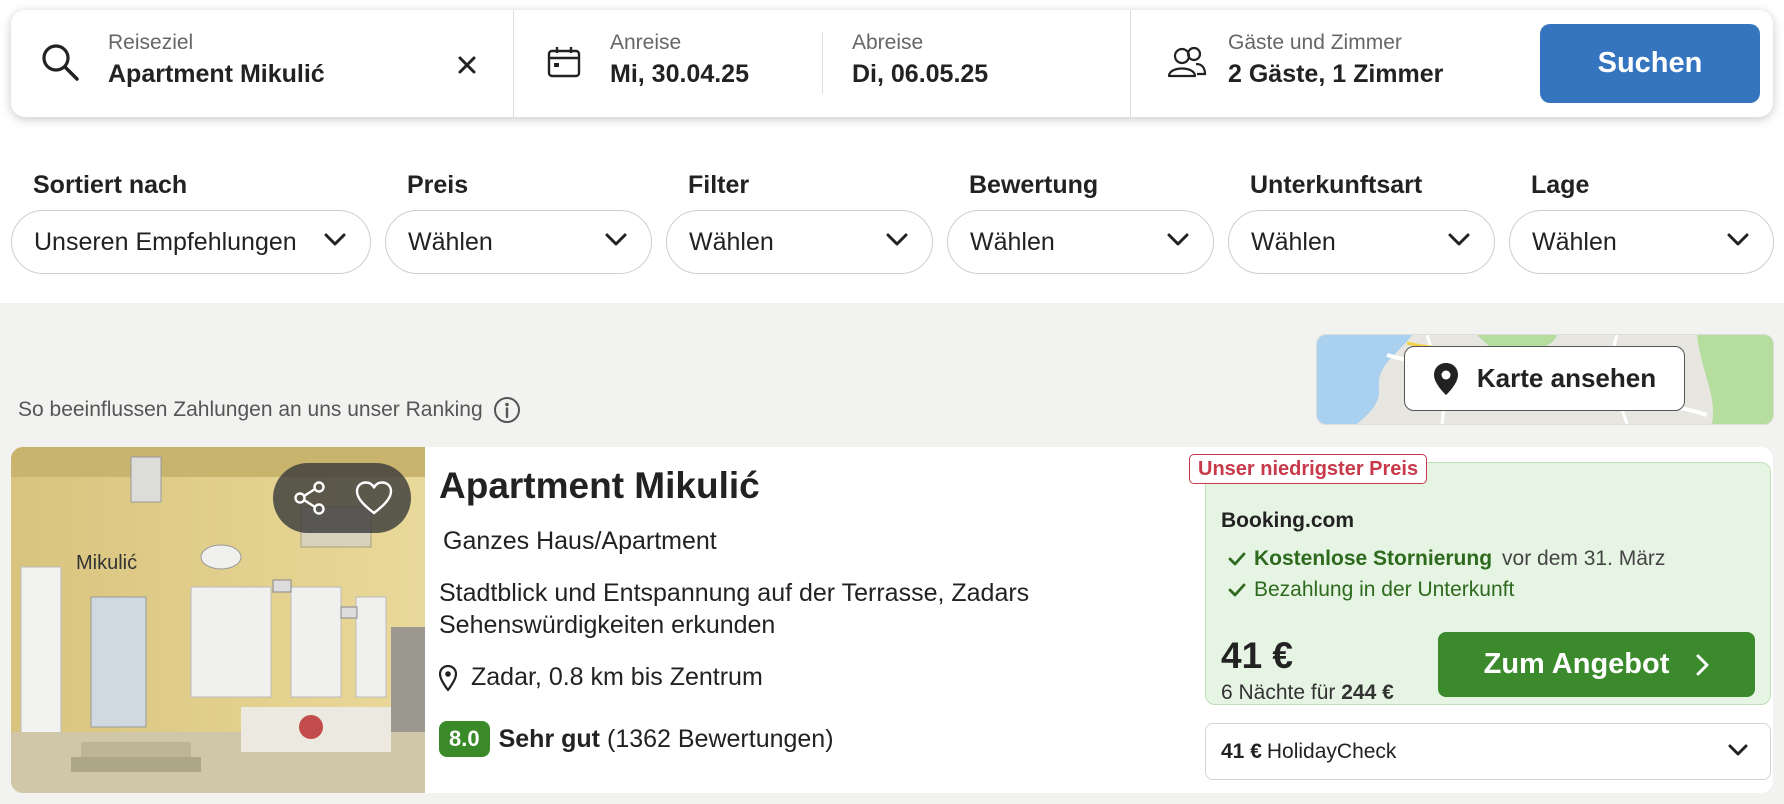 The image size is (1784, 804). I want to click on perk-free-cancellation: Kostenlose Stornierung vor dem 31. März, so click(1446, 559).